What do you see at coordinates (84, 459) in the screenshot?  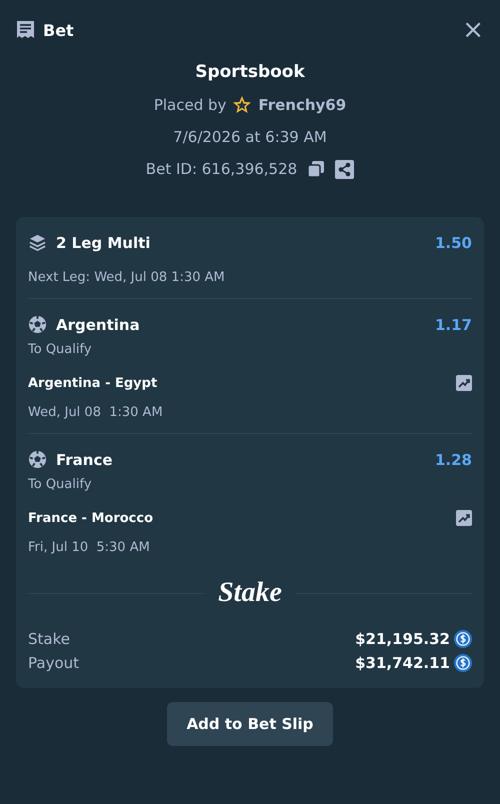 I see `team-name: France` at bounding box center [84, 459].